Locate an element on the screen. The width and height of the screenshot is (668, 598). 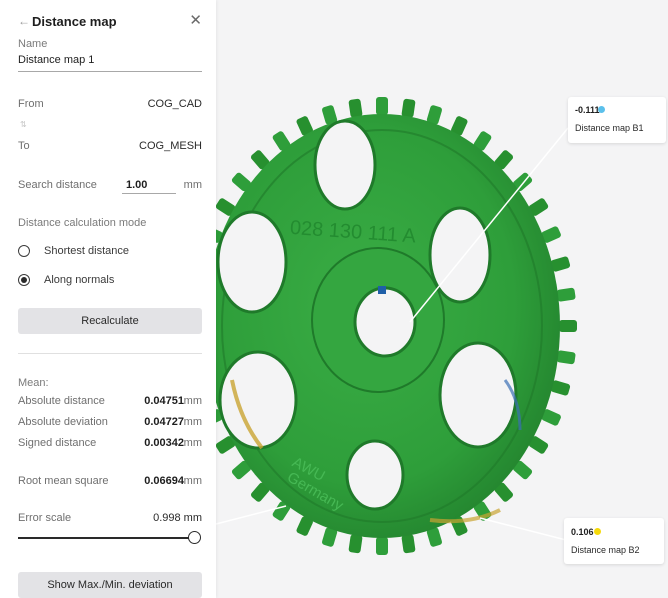
stat-label: Signed distance is located at coordinates (57, 443).